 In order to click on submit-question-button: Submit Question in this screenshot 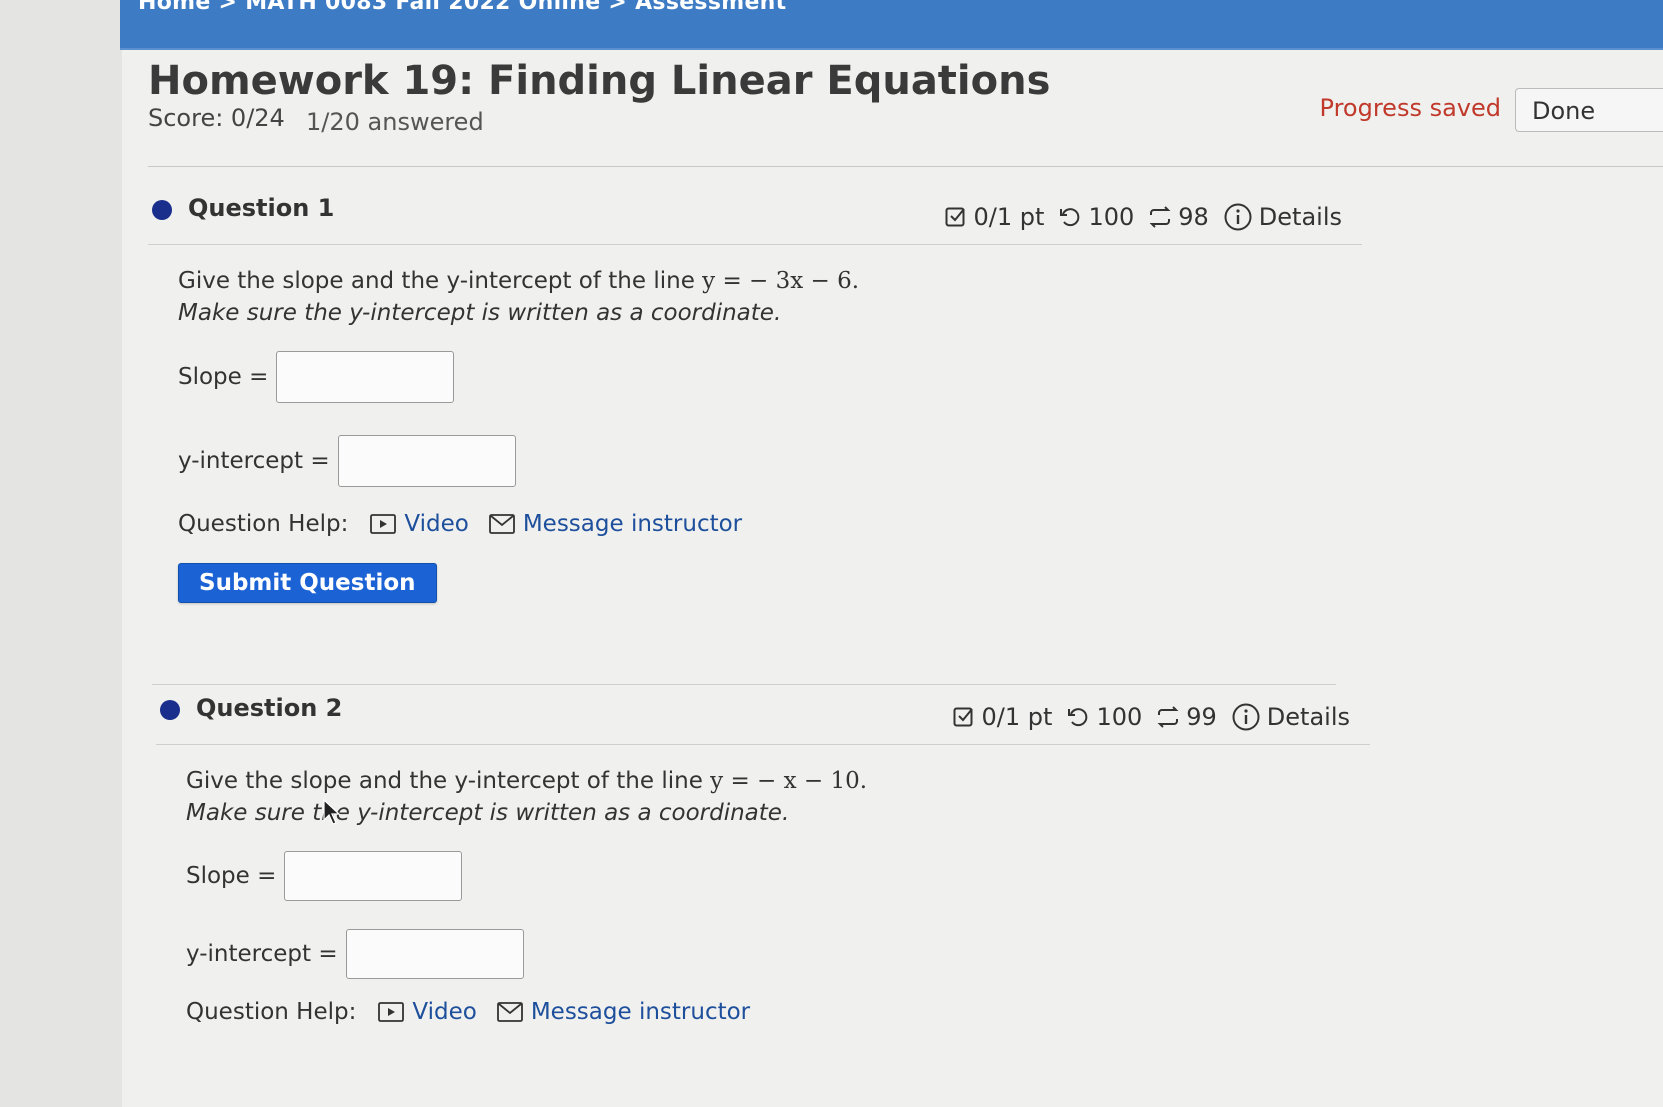, I will do `click(307, 583)`.